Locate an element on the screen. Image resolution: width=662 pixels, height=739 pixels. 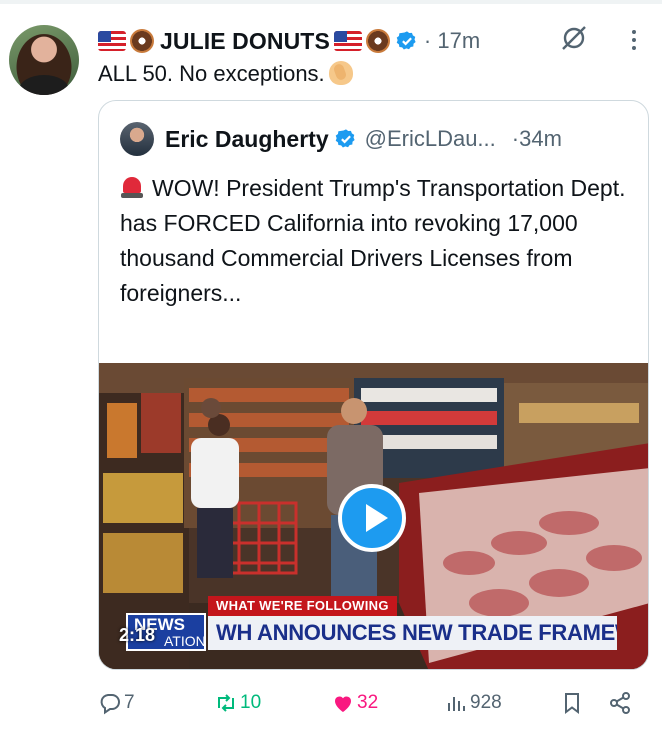
grok-icon is located at coordinates (574, 38).